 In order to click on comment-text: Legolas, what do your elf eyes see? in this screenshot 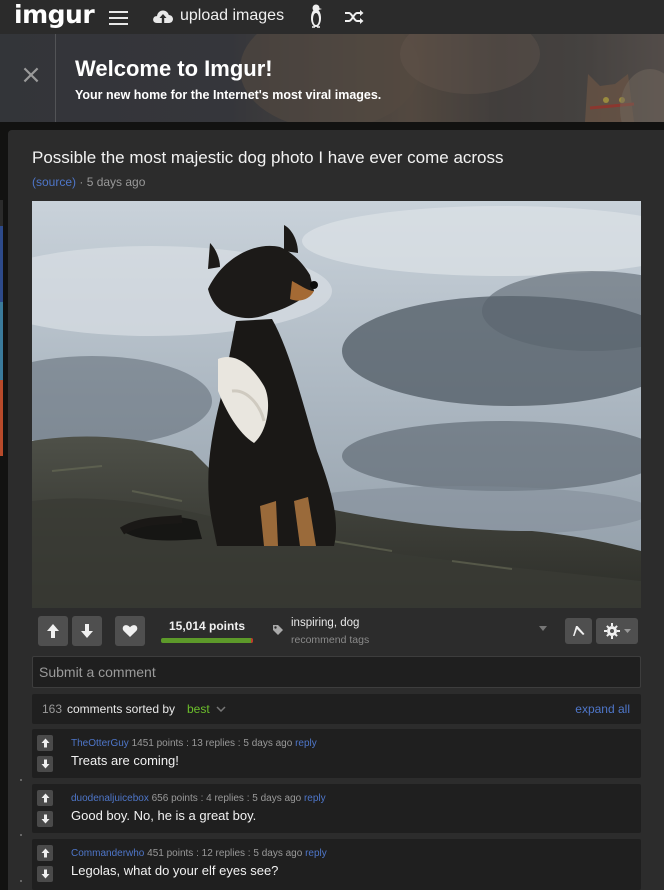, I will do `click(175, 870)`.